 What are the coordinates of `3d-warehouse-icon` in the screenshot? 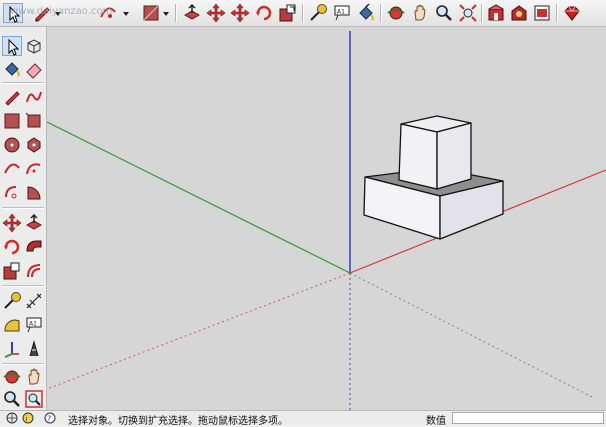 It's located at (496, 13).